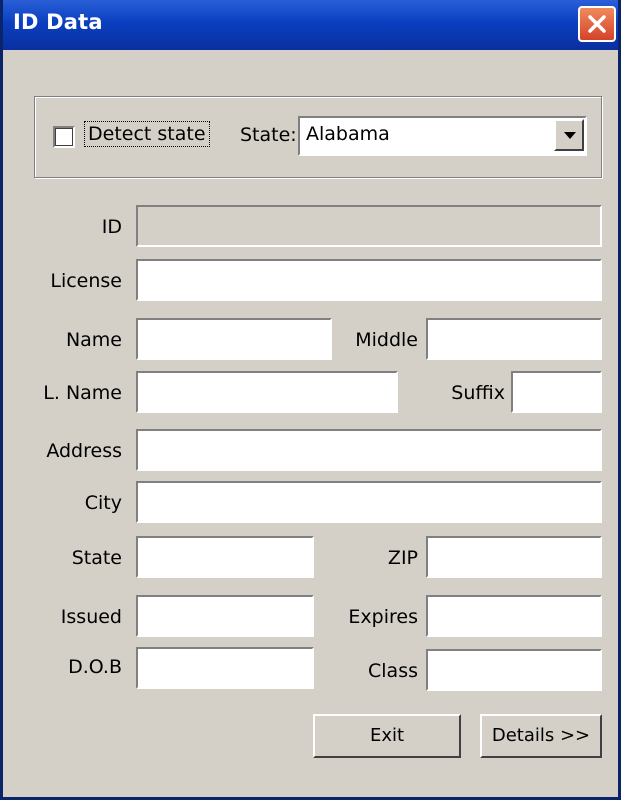 The image size is (621, 800). I want to click on state-combo-label: State:, so click(268, 135).